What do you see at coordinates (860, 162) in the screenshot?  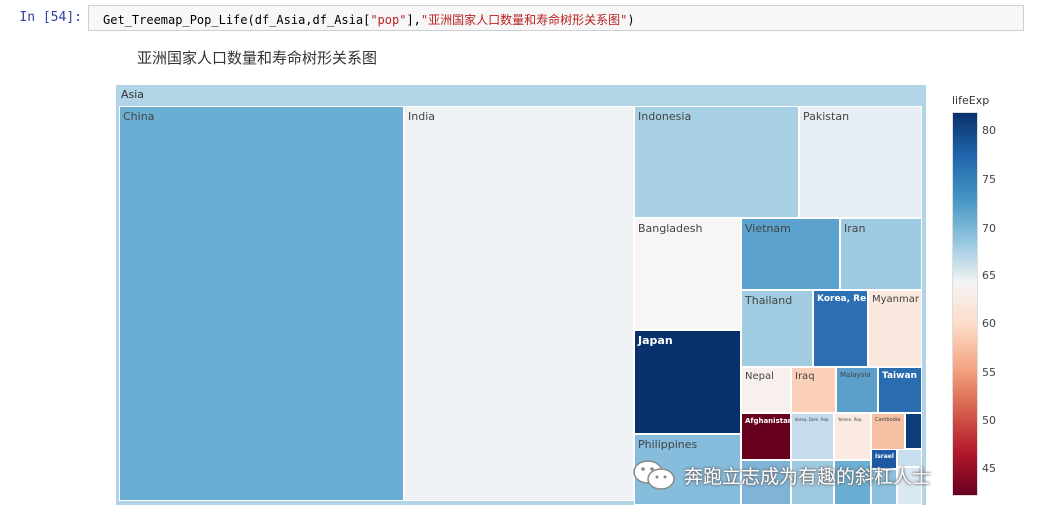 I see `treemap-tile-pakistan: Pakistan` at bounding box center [860, 162].